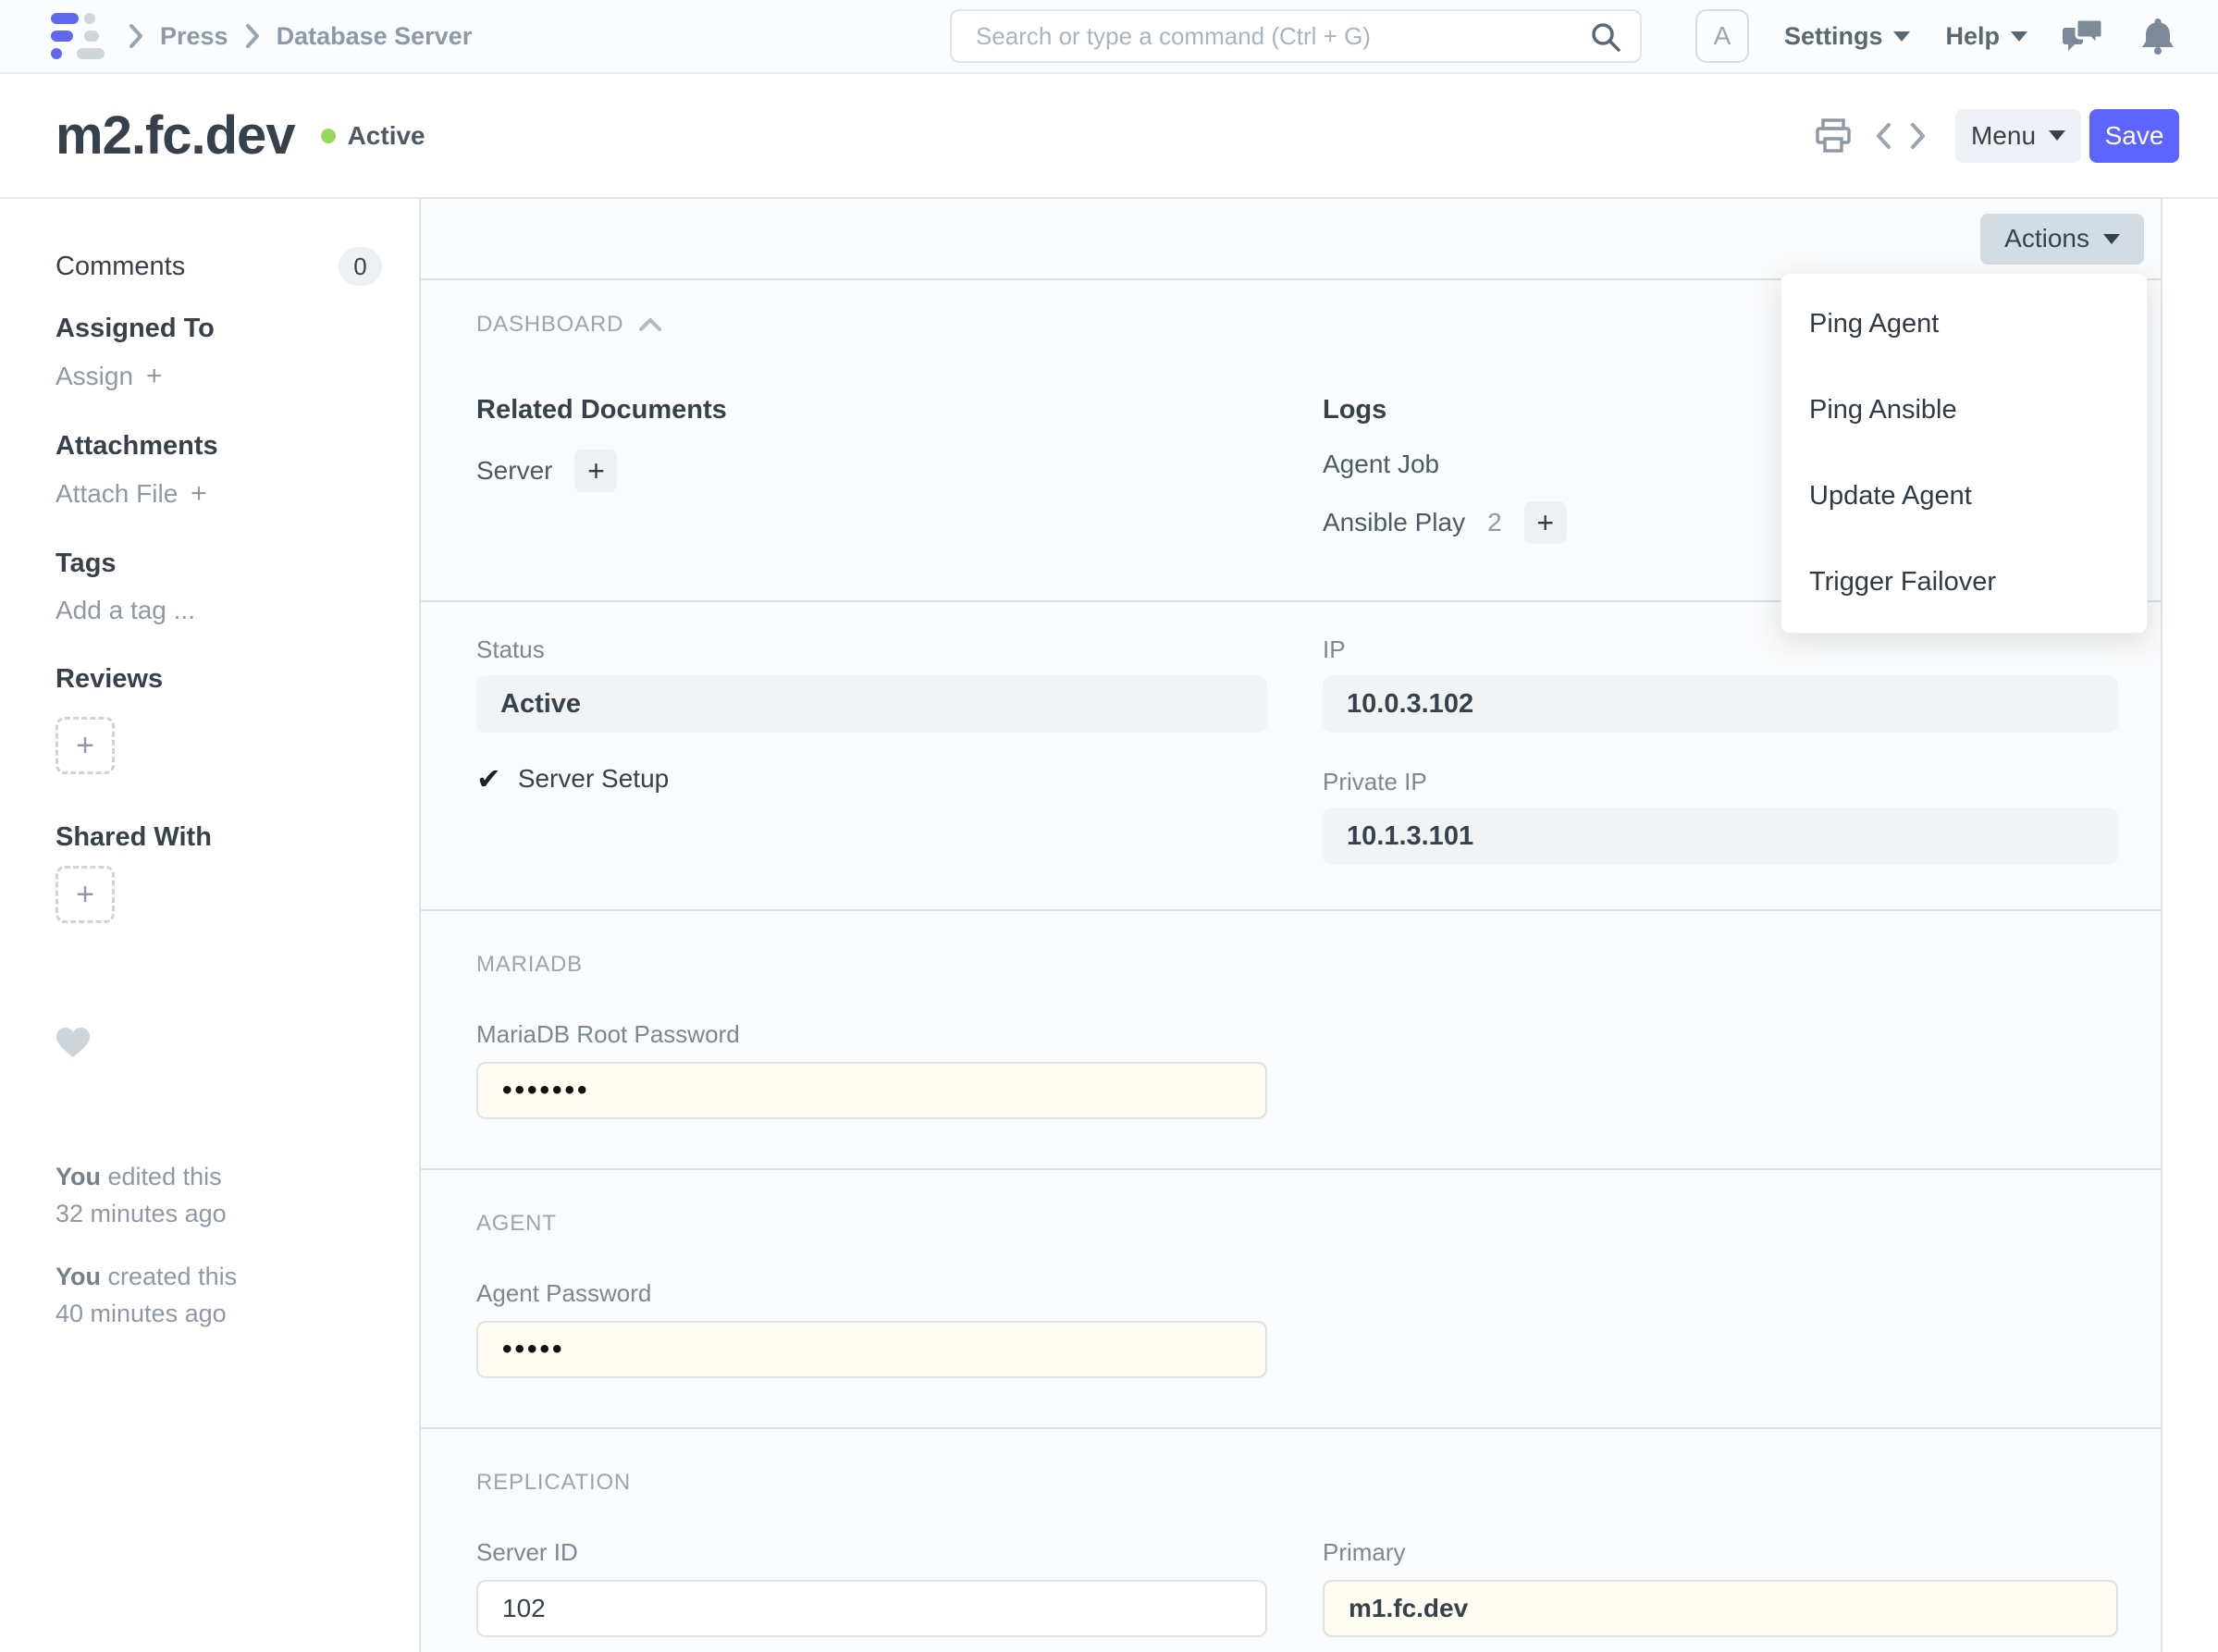  What do you see at coordinates (1334, 649) in the screenshot?
I see `ip-field-label: IP` at bounding box center [1334, 649].